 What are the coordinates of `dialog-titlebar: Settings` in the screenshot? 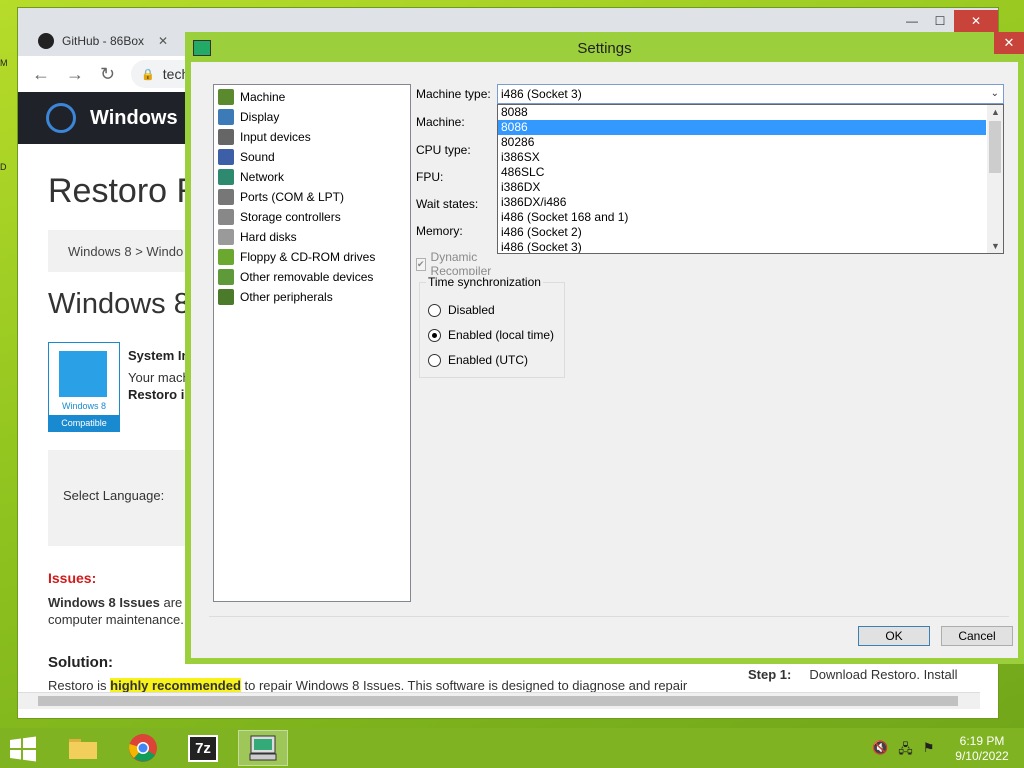 It's located at (604, 47).